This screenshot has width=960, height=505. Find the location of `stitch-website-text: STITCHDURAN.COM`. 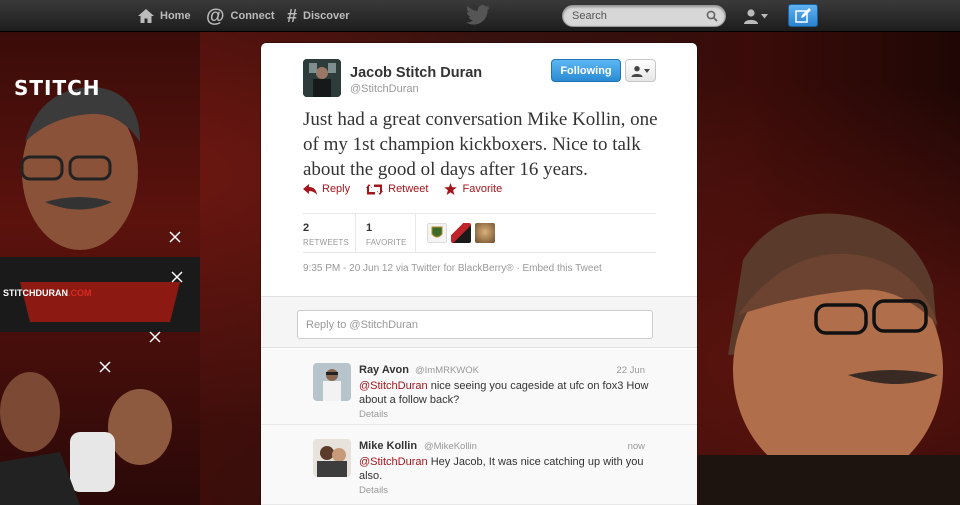

stitch-website-text: STITCHDURAN.COM is located at coordinates (47, 293).